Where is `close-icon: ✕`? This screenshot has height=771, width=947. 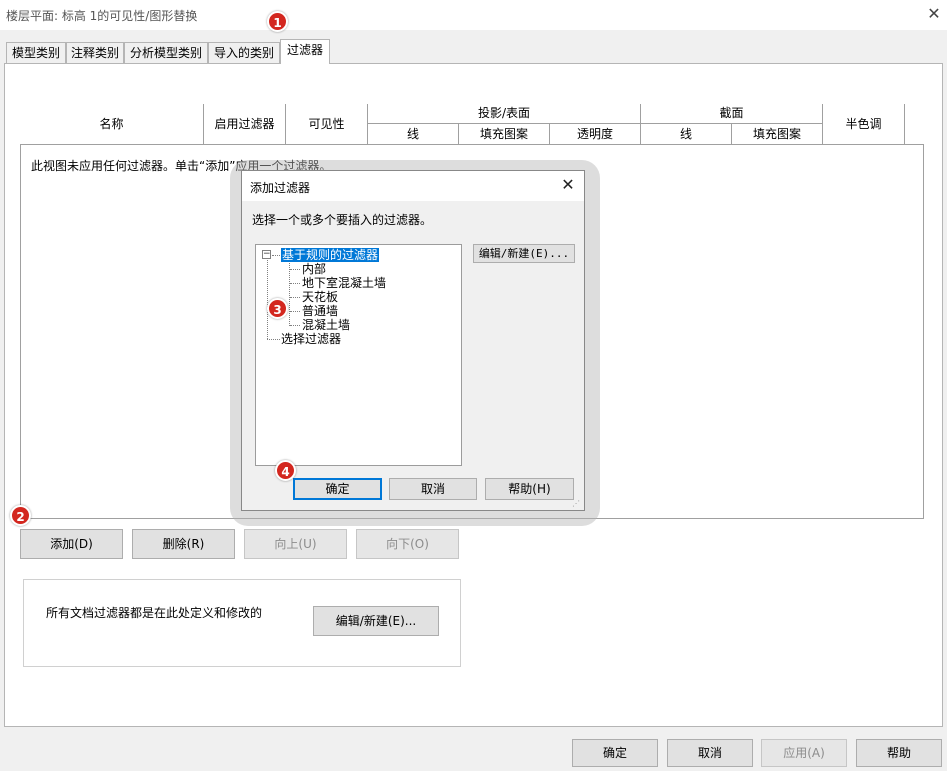
close-icon: ✕ is located at coordinates (934, 14).